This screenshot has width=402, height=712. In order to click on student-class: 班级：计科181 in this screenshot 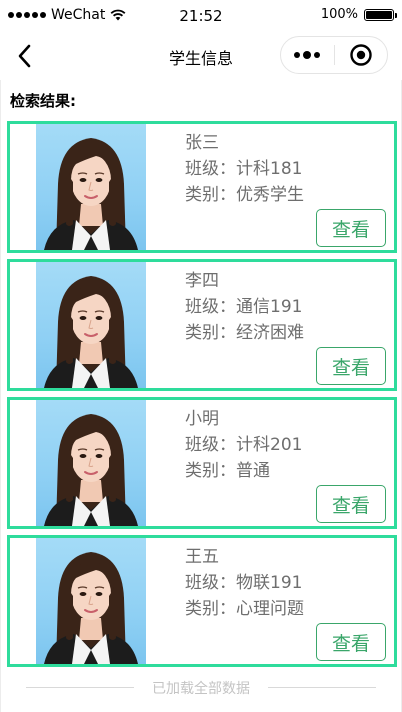, I will do `click(244, 169)`.